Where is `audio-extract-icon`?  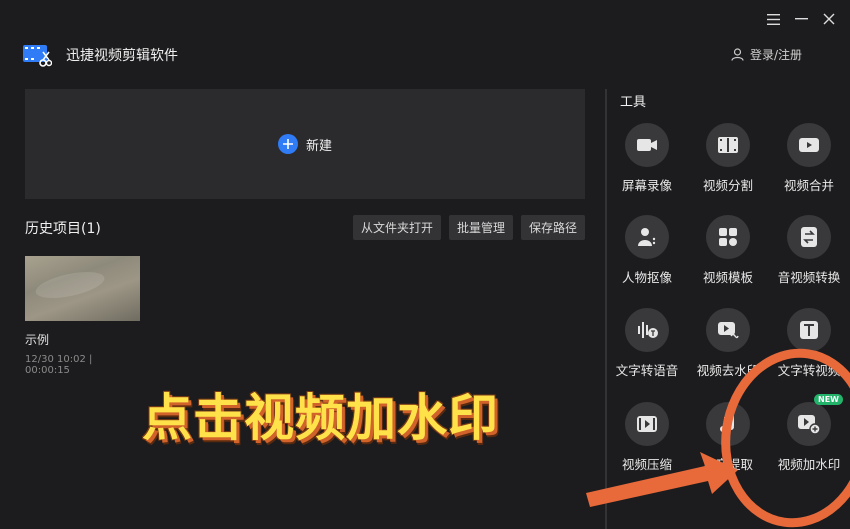 audio-extract-icon is located at coordinates (728, 424).